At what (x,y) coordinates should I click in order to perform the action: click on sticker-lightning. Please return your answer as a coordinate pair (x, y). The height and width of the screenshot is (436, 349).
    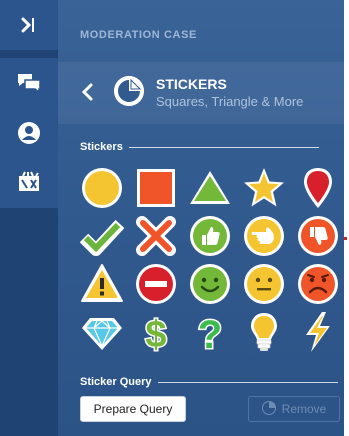
    Looking at the image, I should click on (318, 332).